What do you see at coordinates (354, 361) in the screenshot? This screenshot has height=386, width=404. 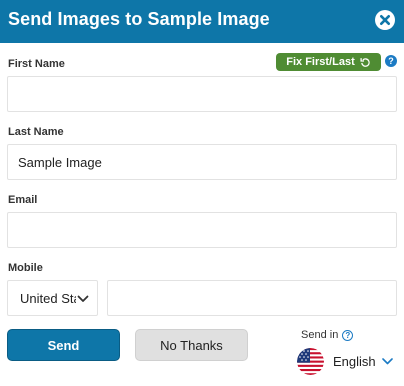 I see `language-label: English` at bounding box center [354, 361].